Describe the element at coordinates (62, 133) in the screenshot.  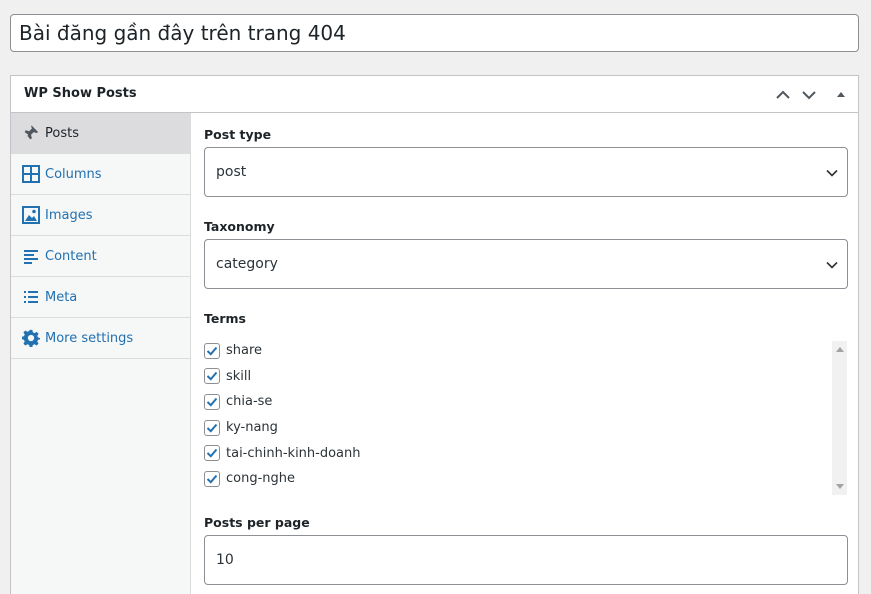
I see `tab-label: Posts` at that location.